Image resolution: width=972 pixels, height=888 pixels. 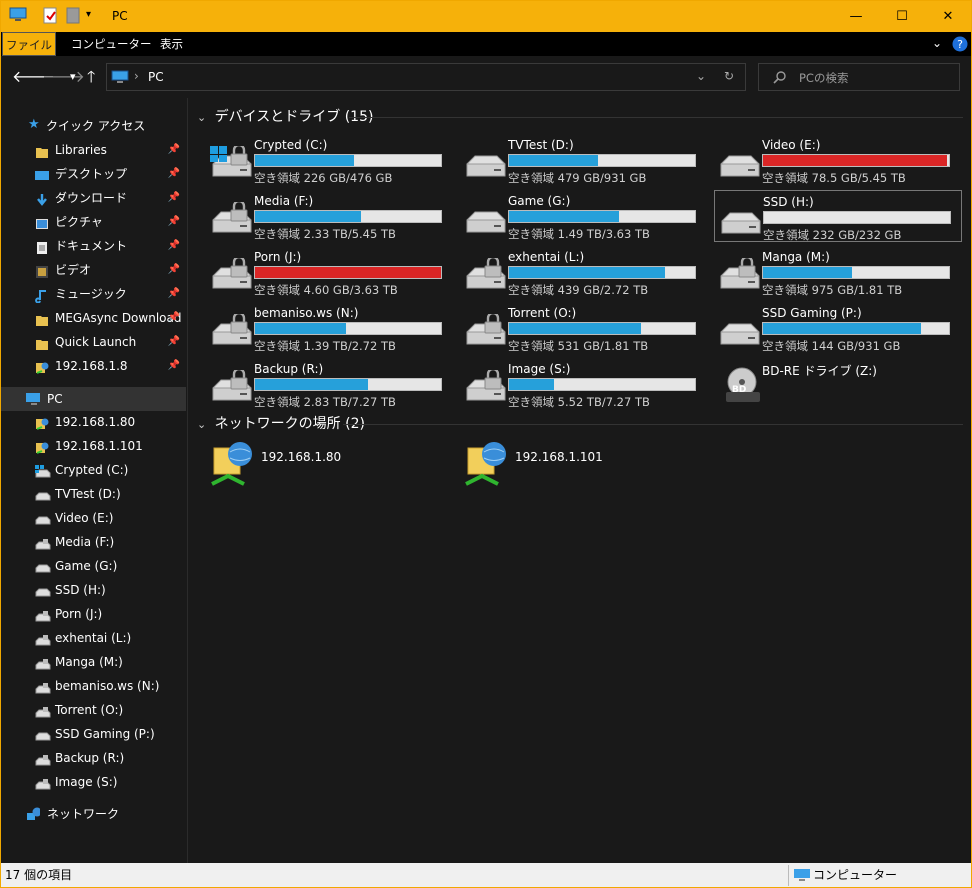 What do you see at coordinates (93, 686) in the screenshot?
I see `sidebar-item-pc-11: bemaniso.ws (N:)` at bounding box center [93, 686].